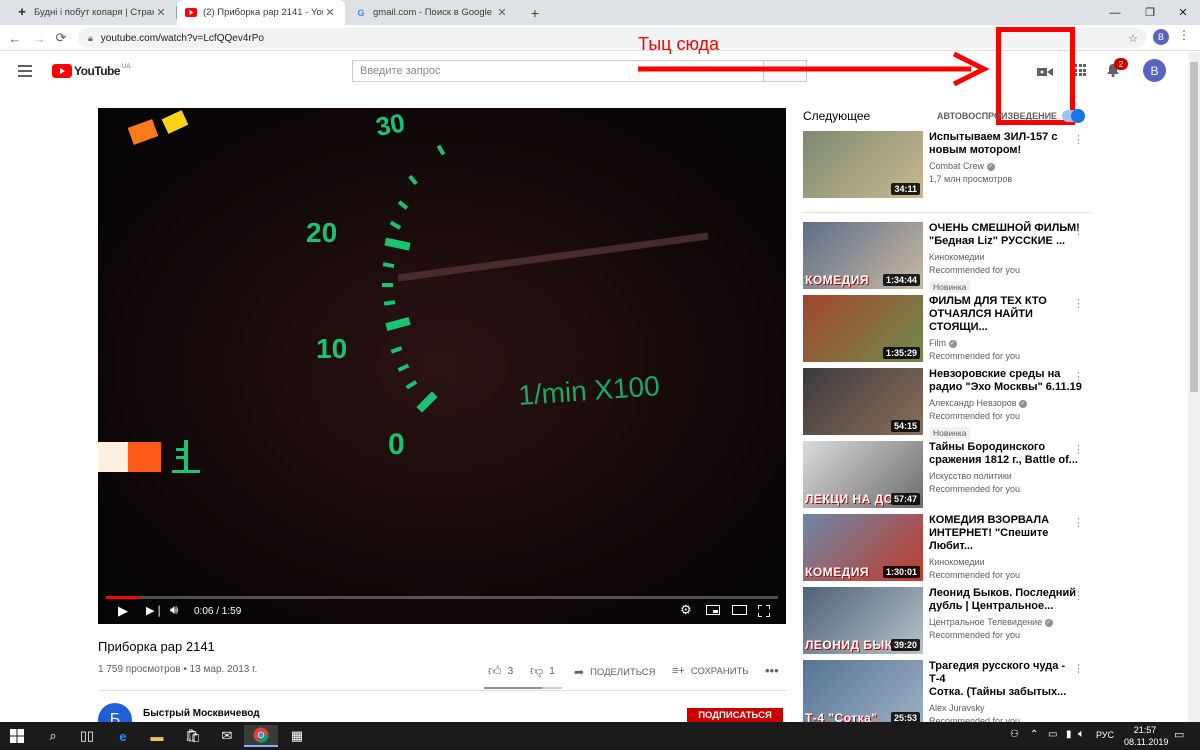  Describe the element at coordinates (686, 610) in the screenshot. I see `settings-gear-icon: ⚙` at that location.